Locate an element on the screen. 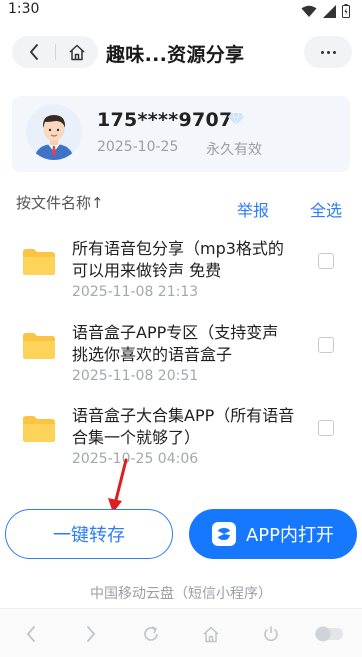  toggle-icon is located at coordinates (329, 634).